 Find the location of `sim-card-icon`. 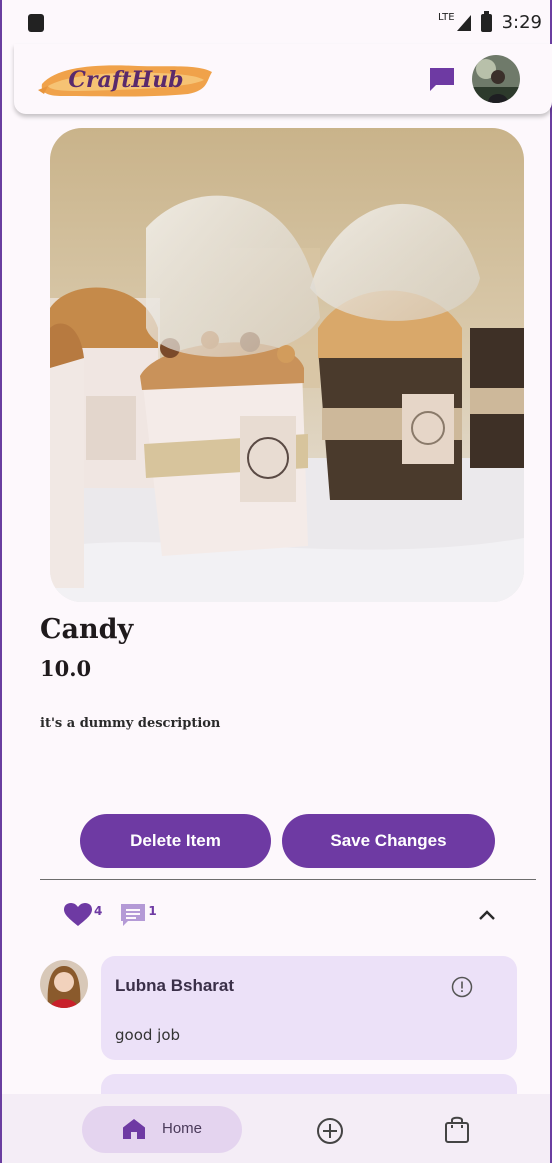

sim-card-icon is located at coordinates (36, 23).